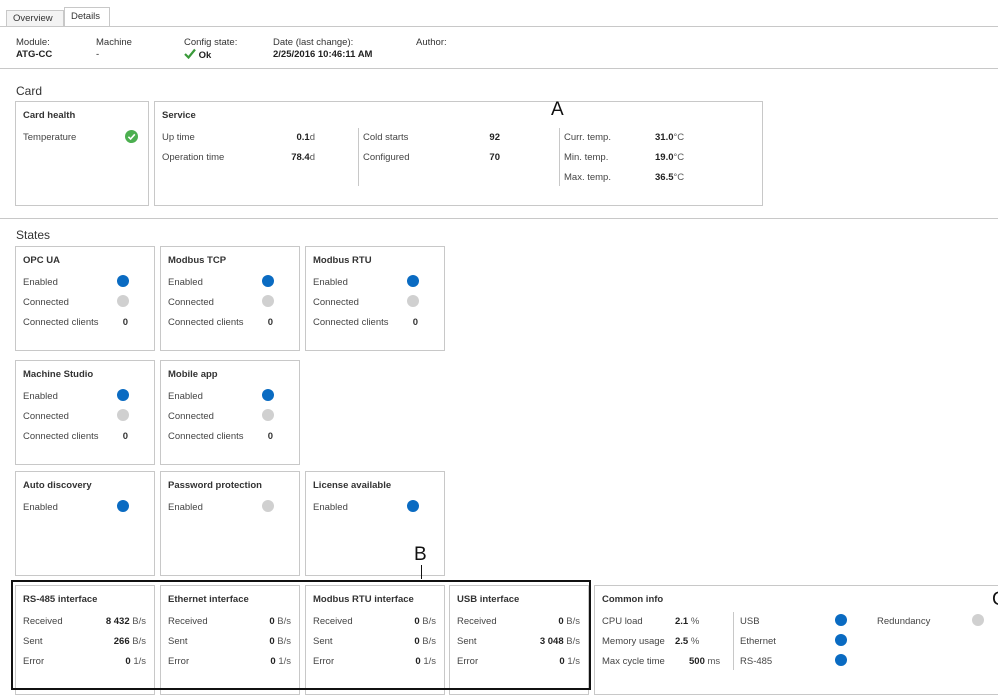  I want to click on memory-usage-label: Memory usage, so click(633, 641).